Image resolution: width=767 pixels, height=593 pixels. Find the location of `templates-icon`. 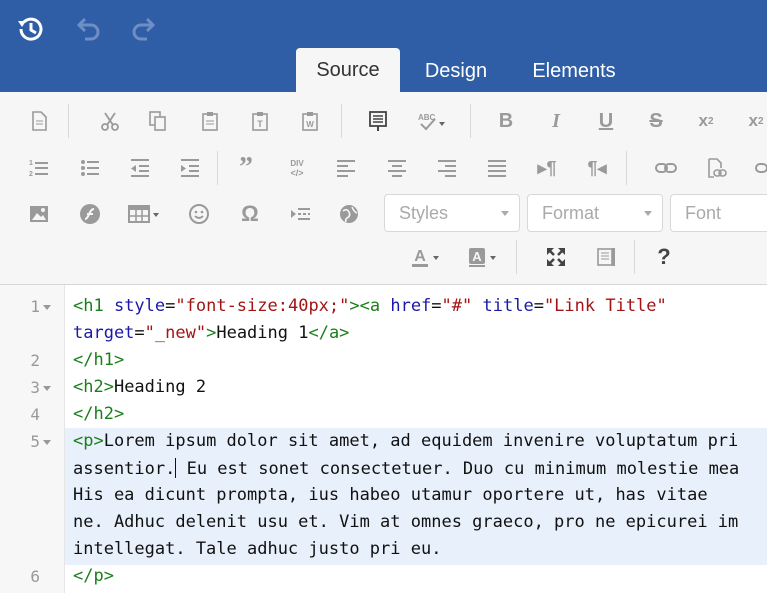

templates-icon is located at coordinates (378, 121).